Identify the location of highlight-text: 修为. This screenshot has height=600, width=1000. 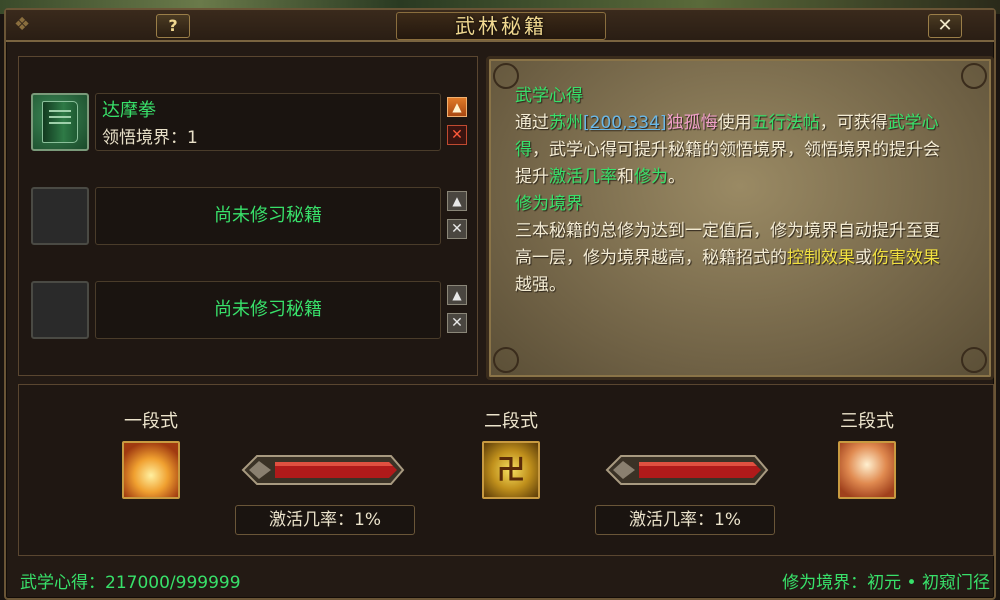
(651, 177).